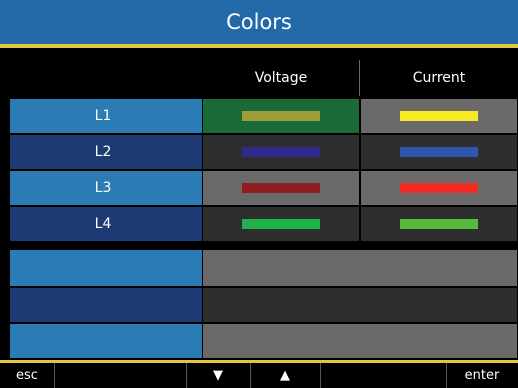 The image size is (518, 388). I want to click on current-color-swatch-l2, so click(439, 152).